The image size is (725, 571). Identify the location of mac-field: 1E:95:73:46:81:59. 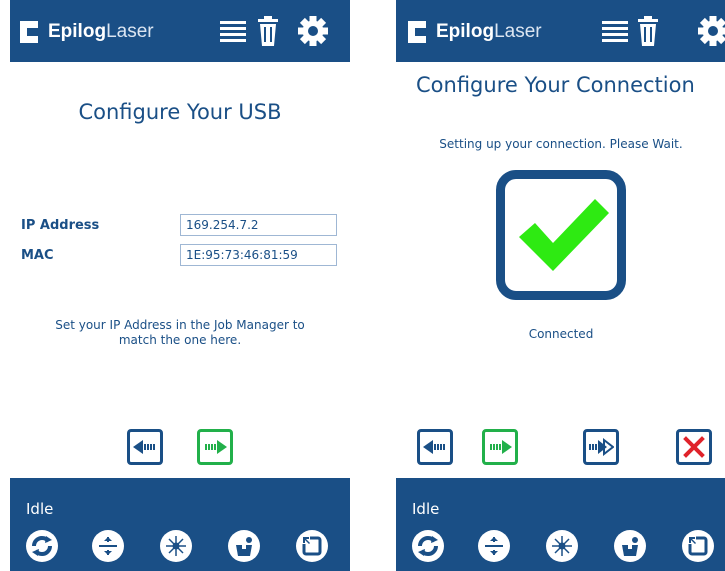
(258, 255).